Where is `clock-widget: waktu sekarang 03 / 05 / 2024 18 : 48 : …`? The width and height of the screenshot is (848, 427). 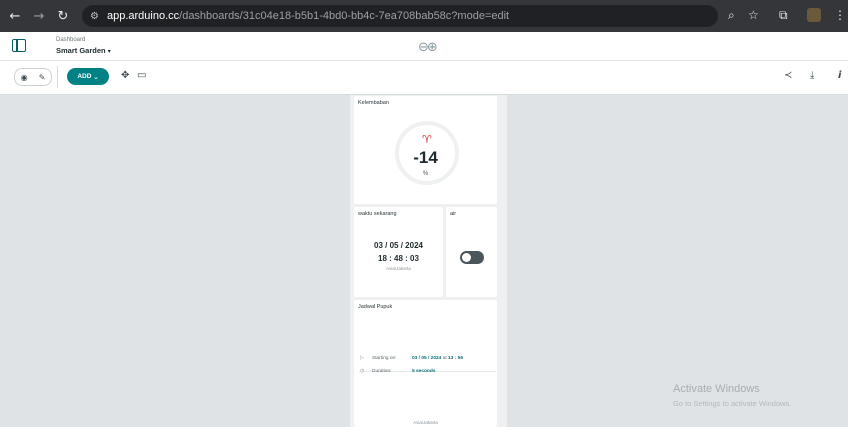
clock-widget: waktu sekarang 03 / 05 / 2024 18 : 48 : … is located at coordinates (398, 252).